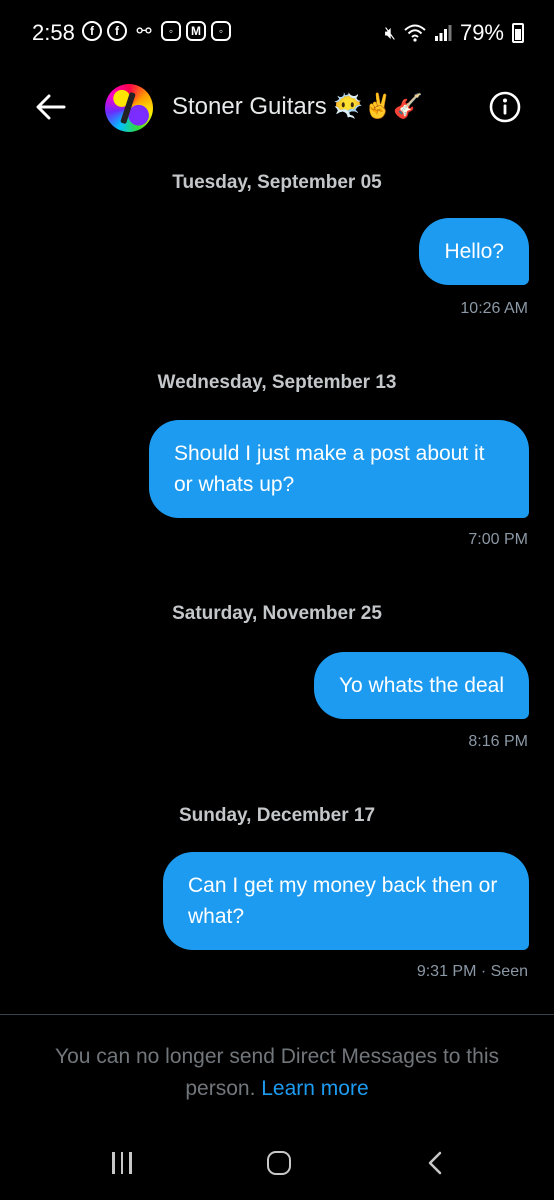  I want to click on mute-icon: 🔇︎, so click(390, 32).